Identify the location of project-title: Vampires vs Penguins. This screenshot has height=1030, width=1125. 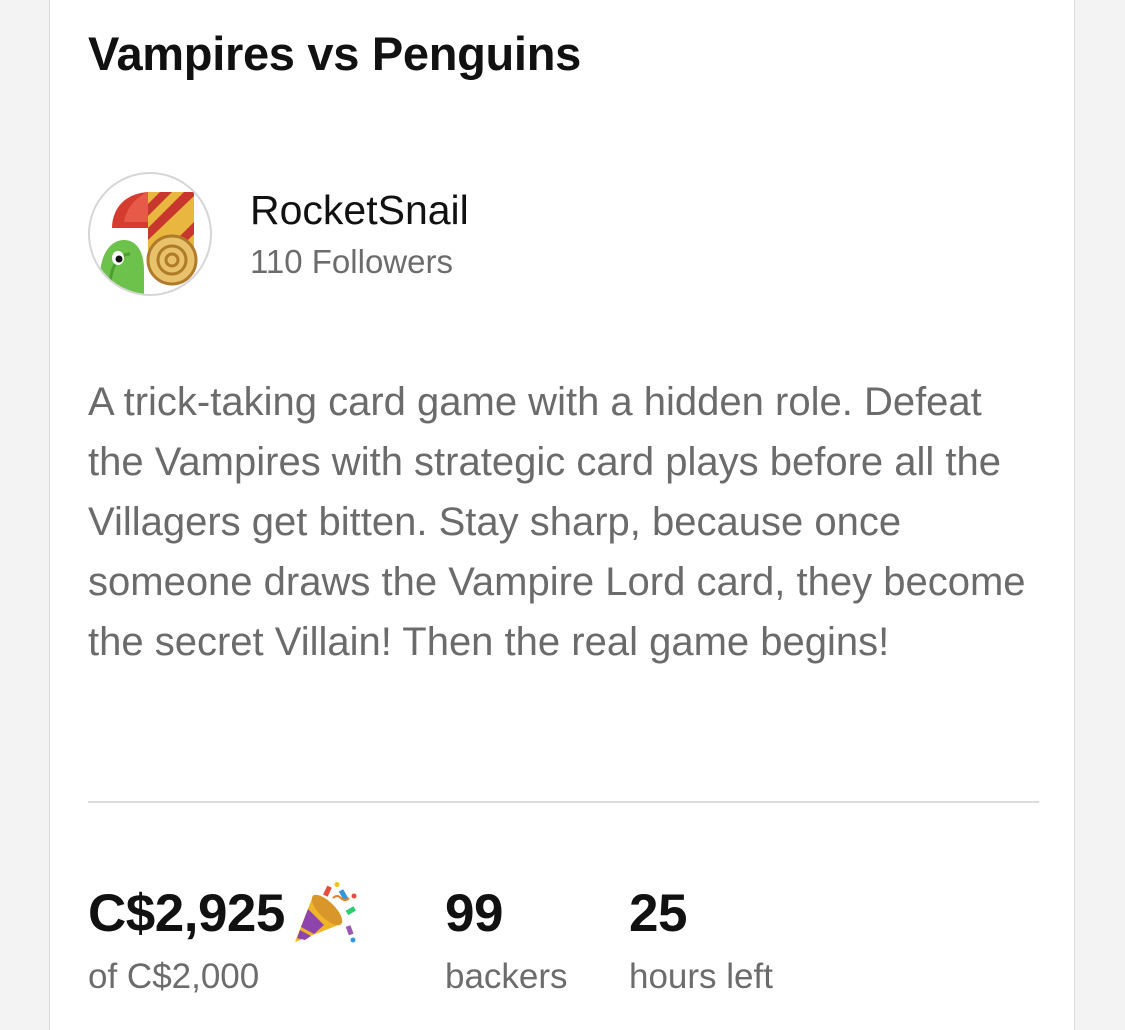
(334, 53).